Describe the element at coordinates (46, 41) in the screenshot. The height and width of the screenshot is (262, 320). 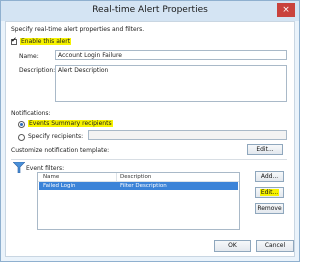
I see `enable-alert-label: Enable this alert` at that location.